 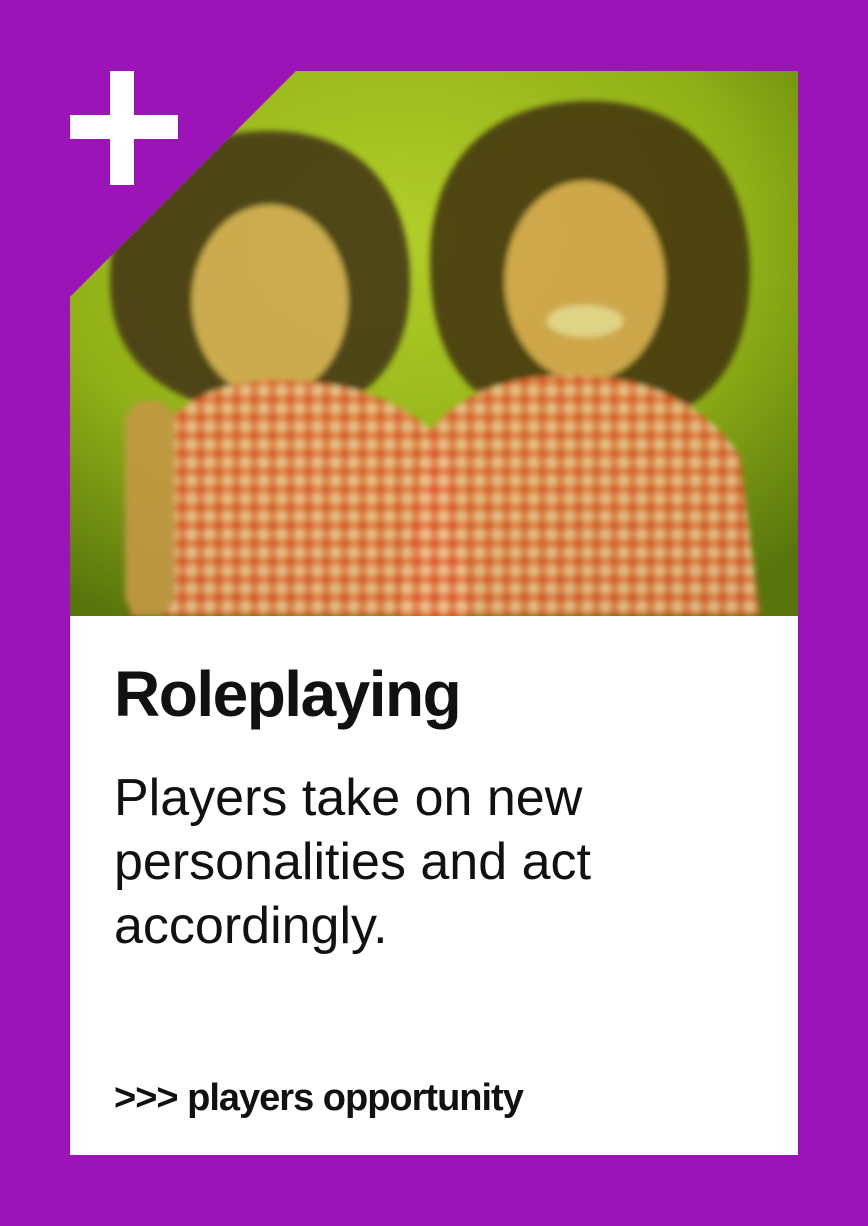 What do you see at coordinates (124, 128) in the screenshot?
I see `plus-icon` at bounding box center [124, 128].